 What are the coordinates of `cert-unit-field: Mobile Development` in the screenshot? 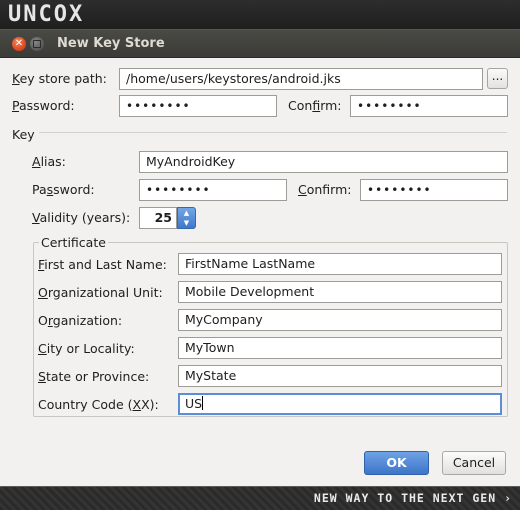 It's located at (340, 292).